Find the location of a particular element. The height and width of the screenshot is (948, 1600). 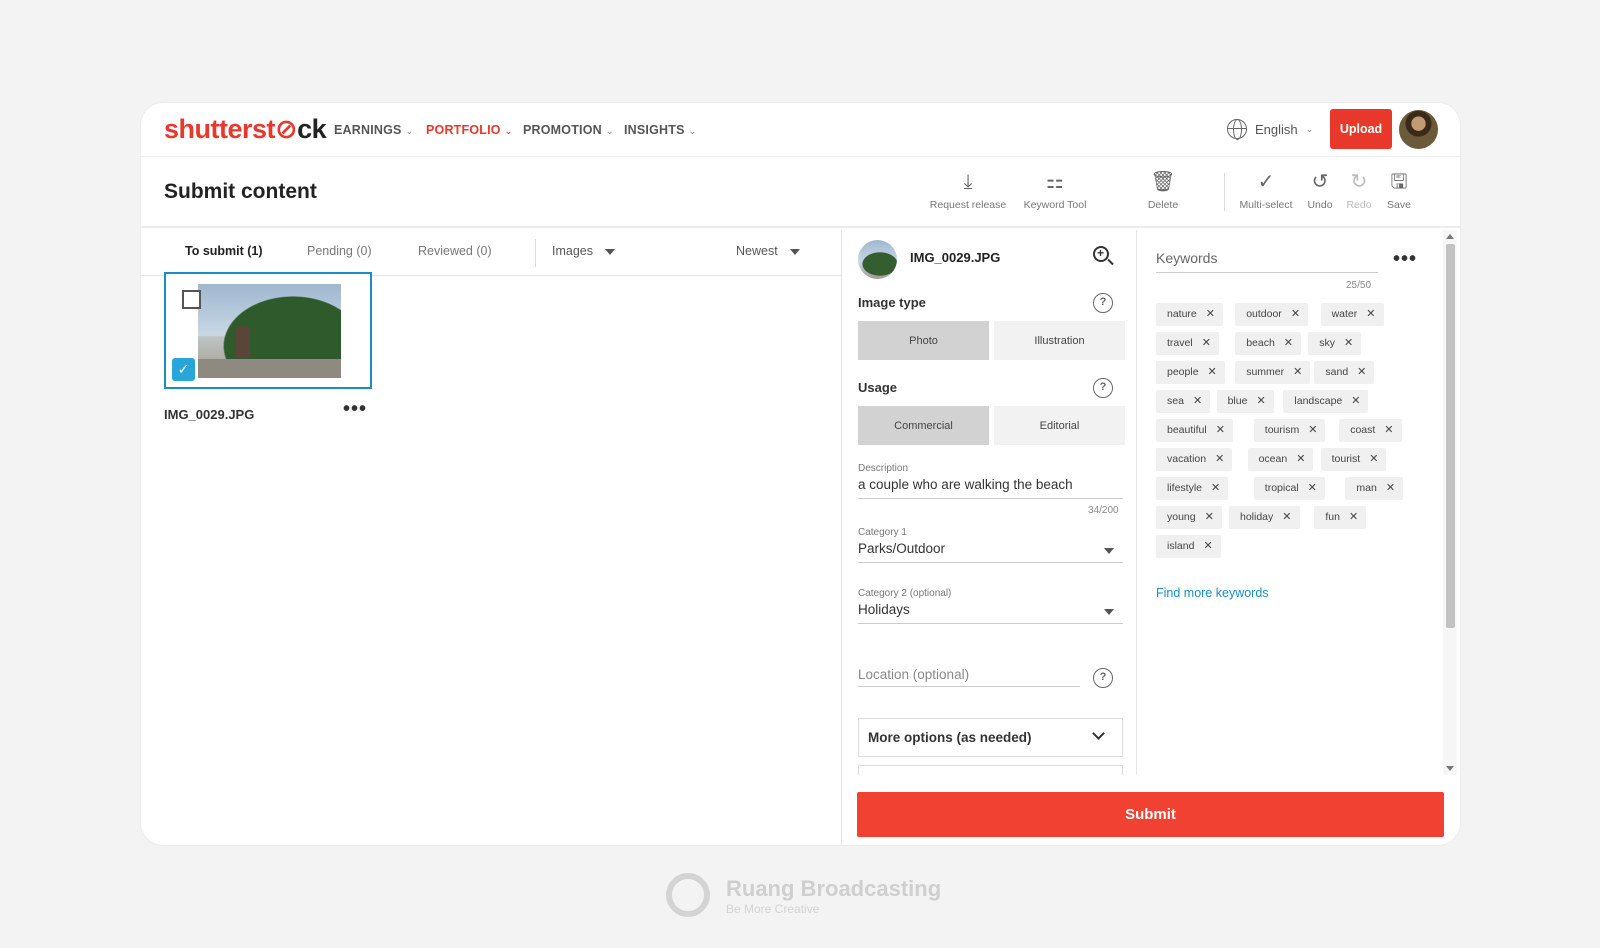

shutterstock-logo: shutterst⊘ck is located at coordinates (245, 129).